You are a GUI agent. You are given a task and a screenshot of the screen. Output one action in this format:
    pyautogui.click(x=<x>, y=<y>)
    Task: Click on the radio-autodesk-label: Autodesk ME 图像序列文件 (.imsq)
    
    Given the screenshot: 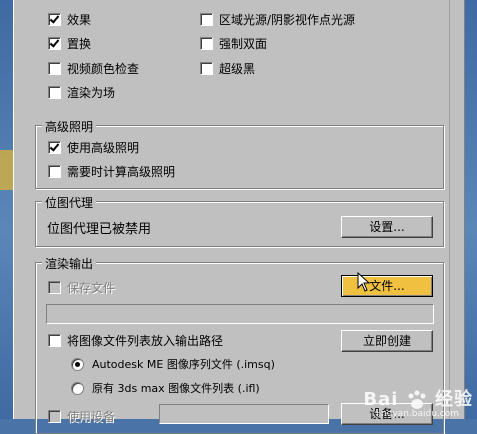 What is the action you would take?
    pyautogui.click(x=183, y=364)
    